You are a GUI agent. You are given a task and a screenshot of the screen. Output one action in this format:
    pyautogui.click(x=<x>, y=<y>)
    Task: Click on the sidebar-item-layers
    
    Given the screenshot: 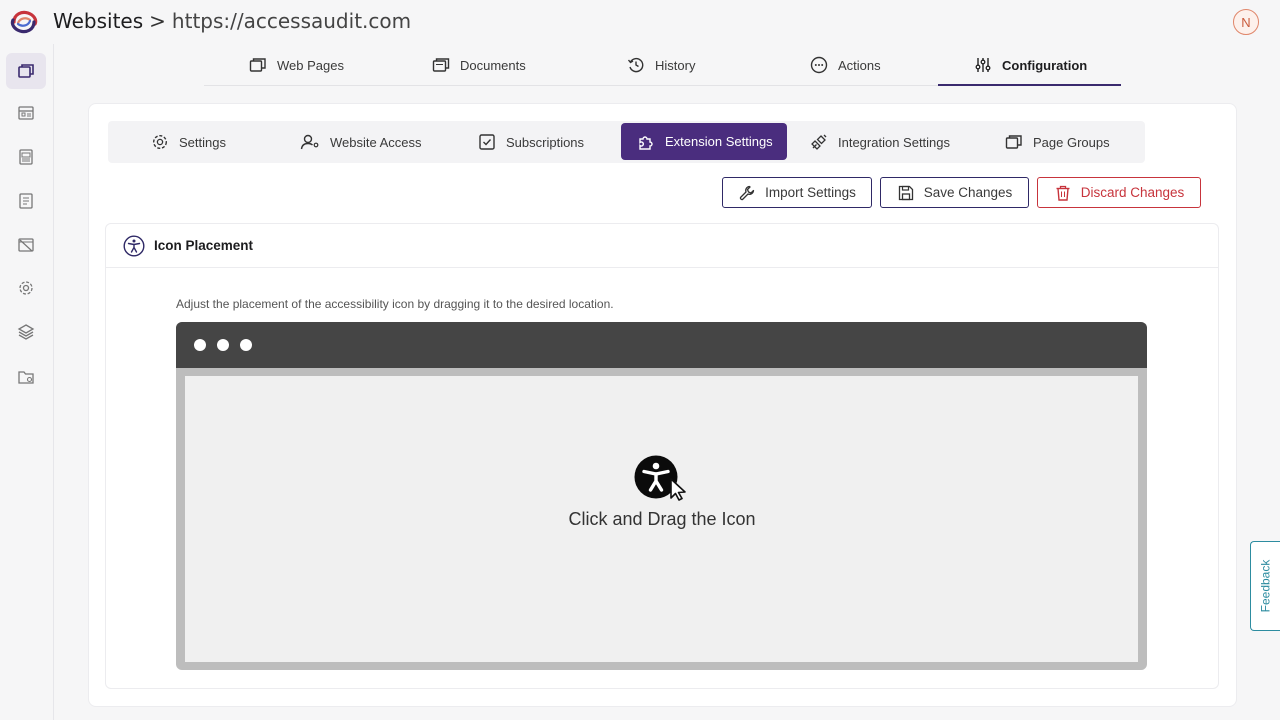 What is the action you would take?
    pyautogui.click(x=26, y=332)
    